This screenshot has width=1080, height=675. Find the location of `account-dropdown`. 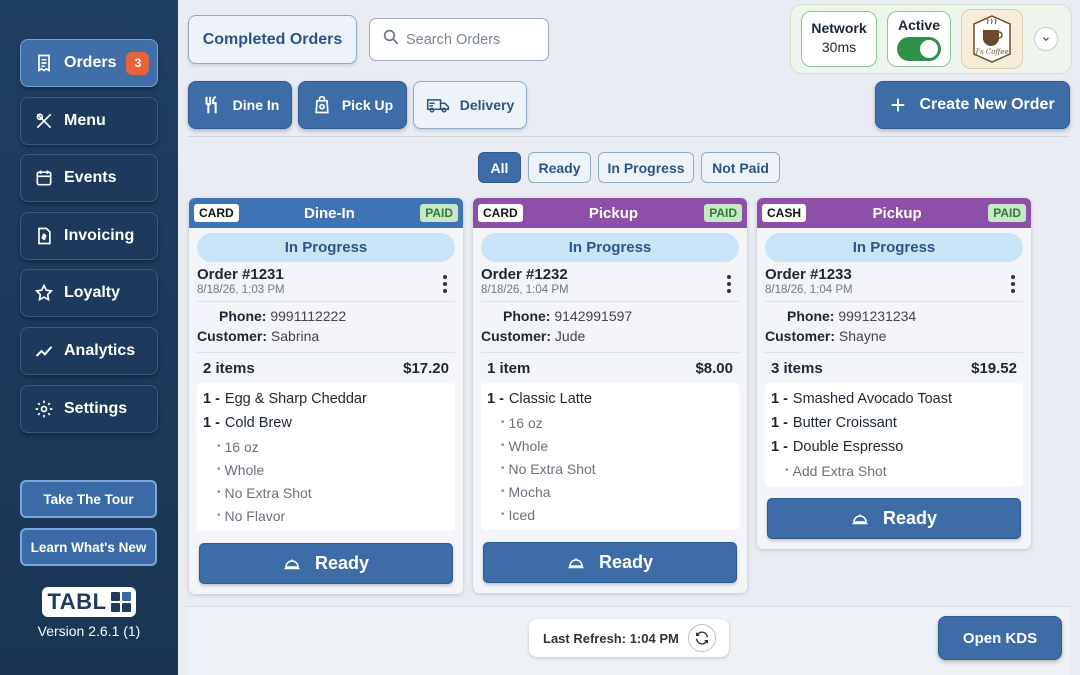

account-dropdown is located at coordinates (1046, 39).